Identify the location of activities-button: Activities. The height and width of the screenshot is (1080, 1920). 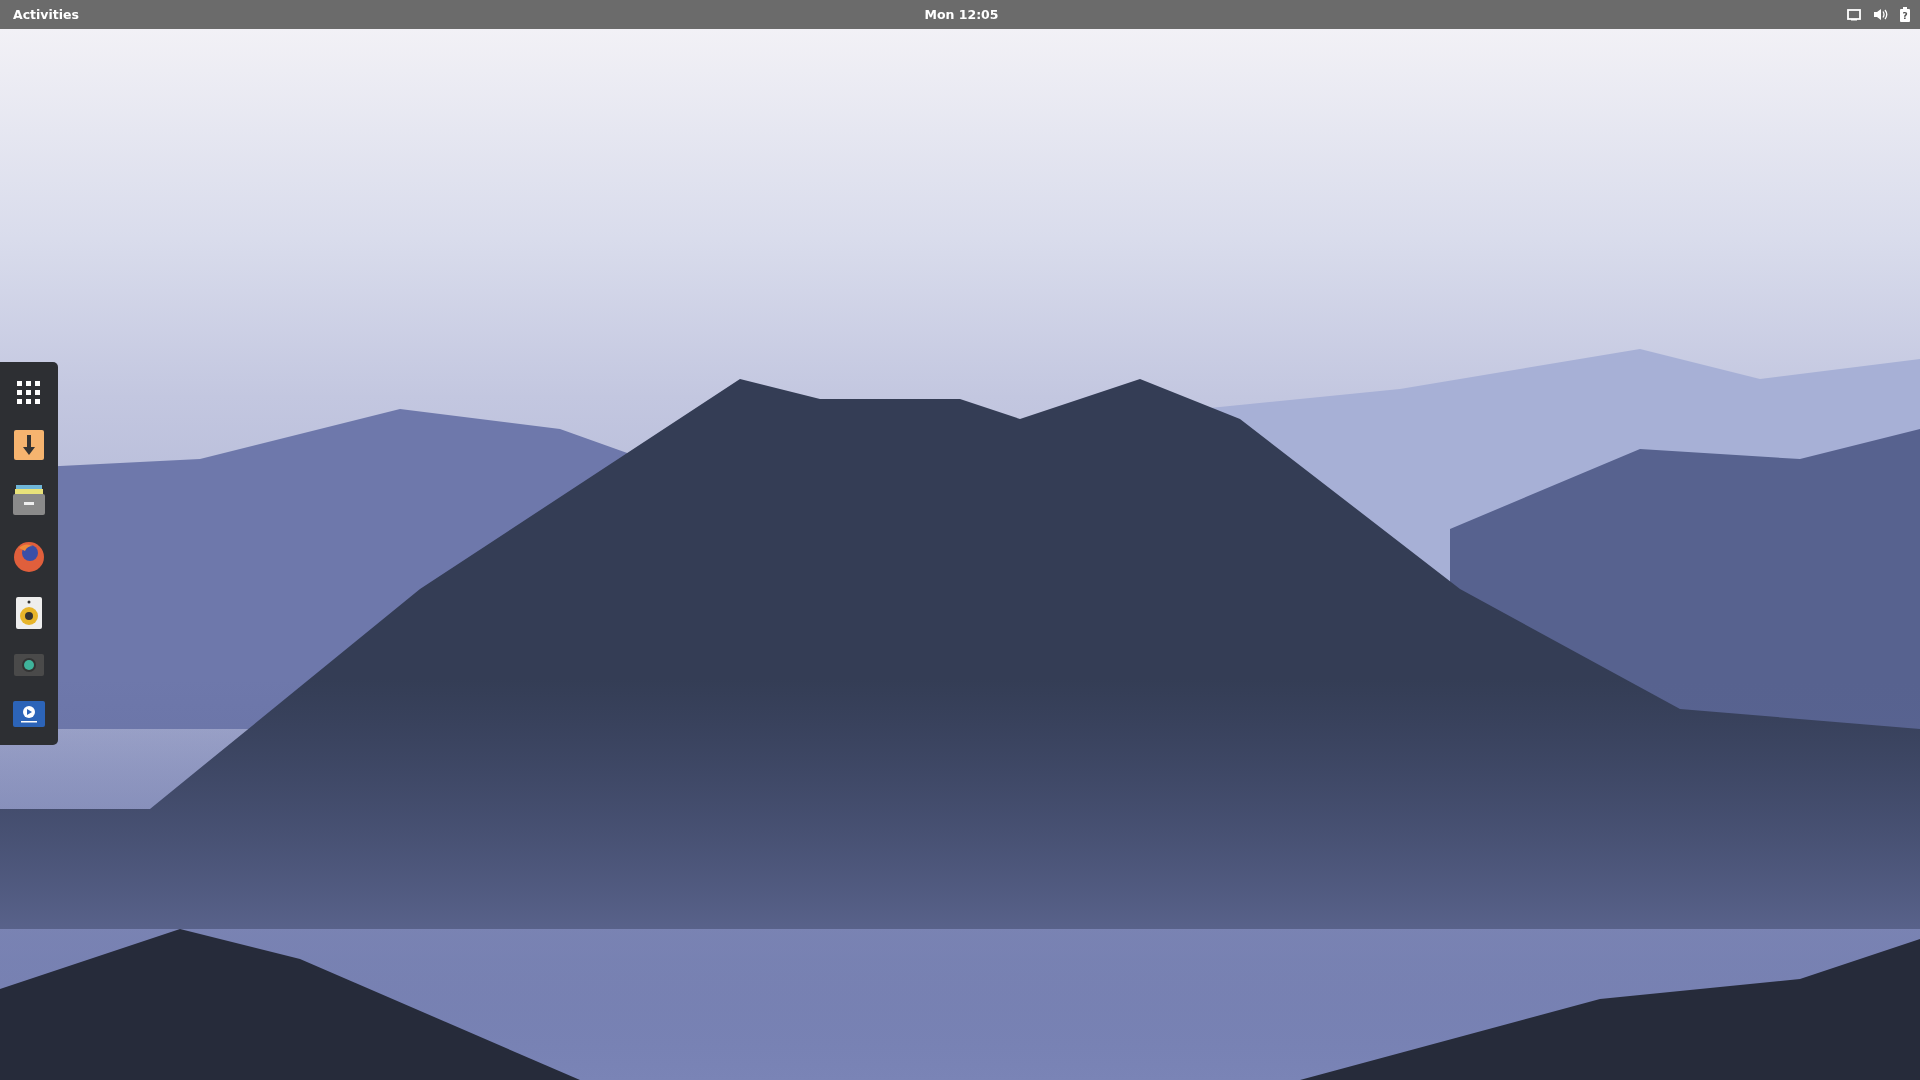
(46, 14).